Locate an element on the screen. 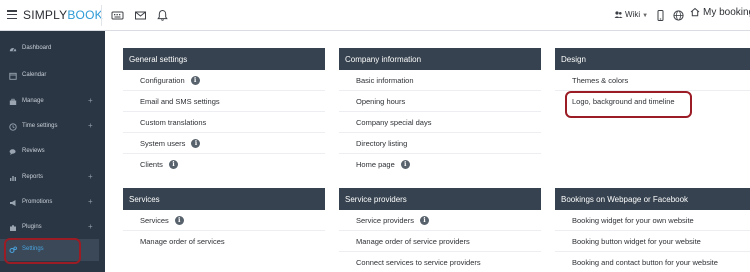  comments-icon is located at coordinates (12, 152).